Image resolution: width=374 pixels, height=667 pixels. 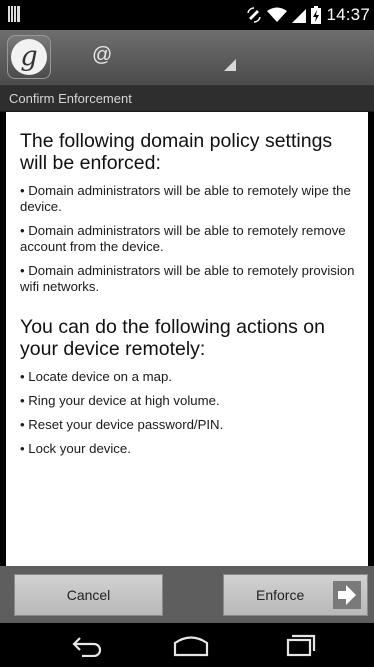 I want to click on action-bar: g @, so click(x=187, y=58).